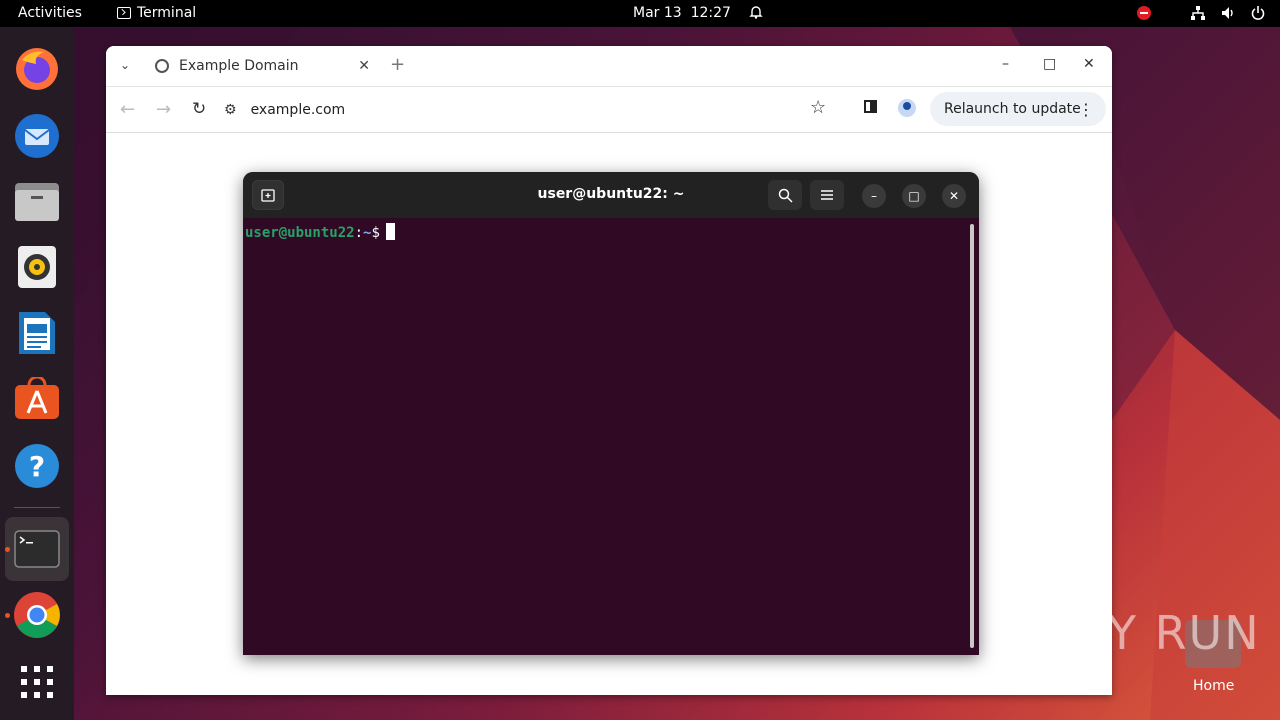 This screenshot has height=720, width=1280. Describe the element at coordinates (37, 507) in the screenshot. I see `dock-separator` at that location.